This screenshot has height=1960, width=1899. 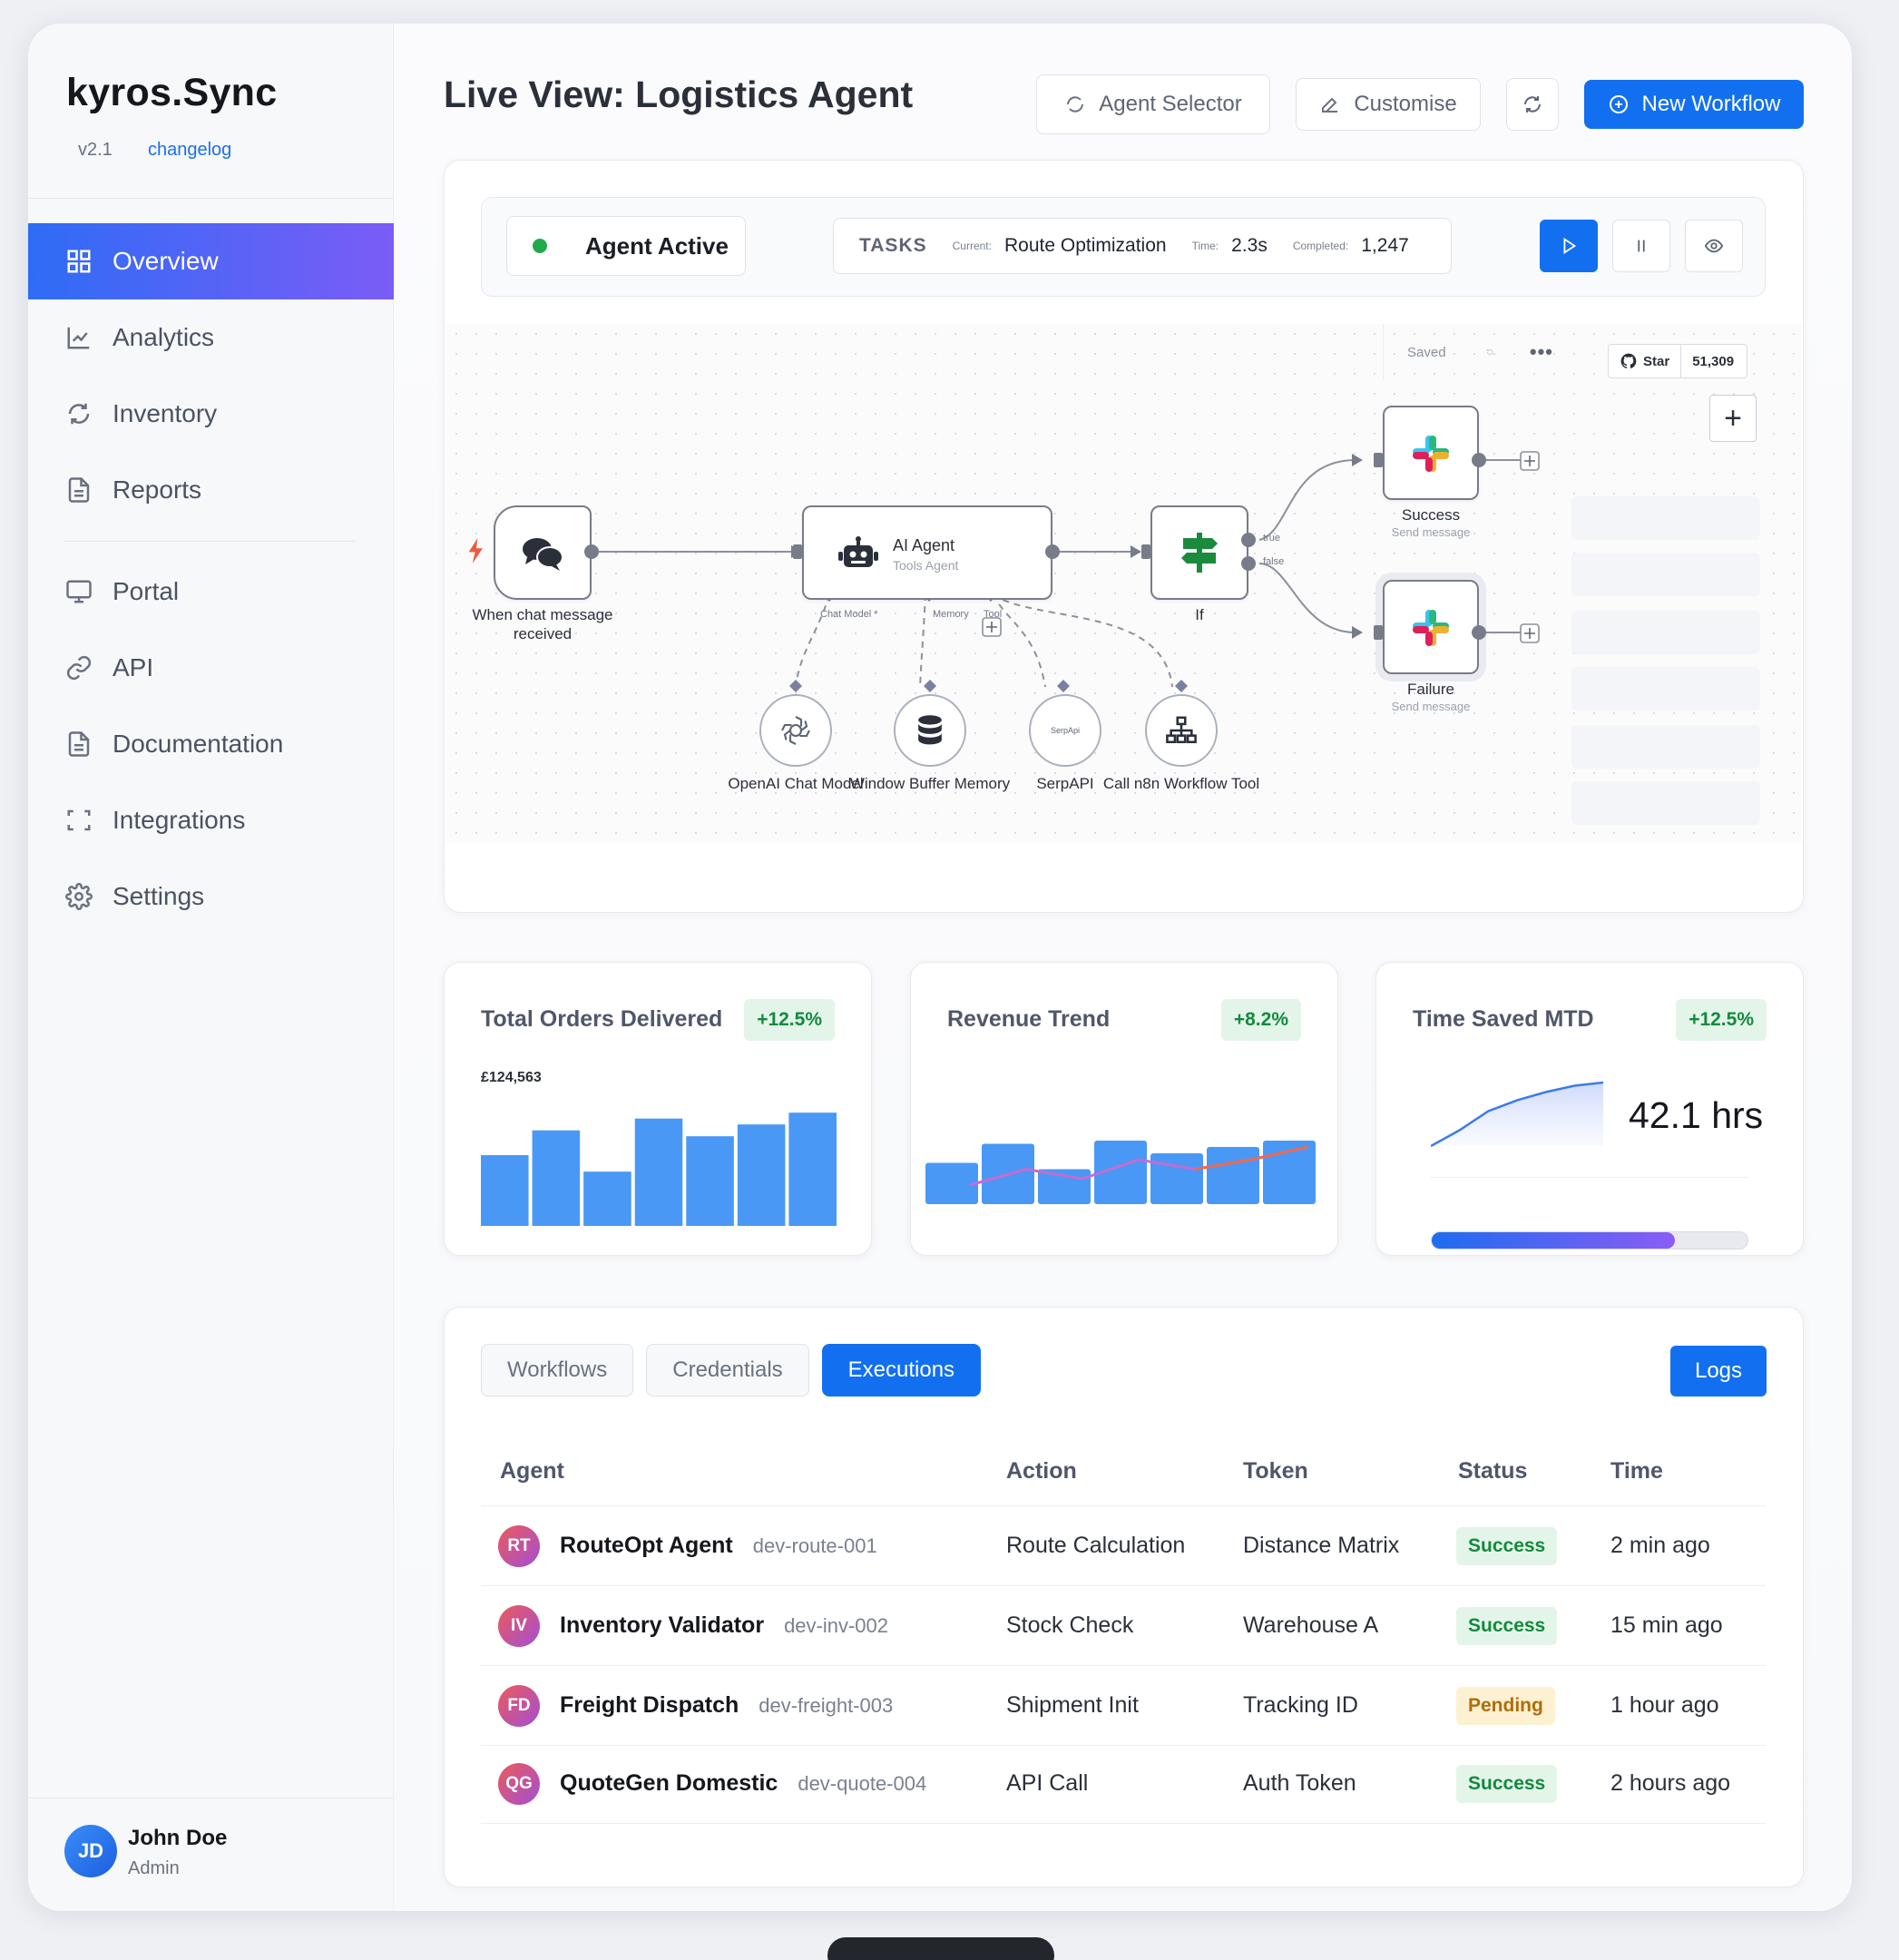 What do you see at coordinates (1660, 1545) in the screenshot?
I see `time-cell: 2 min ago` at bounding box center [1660, 1545].